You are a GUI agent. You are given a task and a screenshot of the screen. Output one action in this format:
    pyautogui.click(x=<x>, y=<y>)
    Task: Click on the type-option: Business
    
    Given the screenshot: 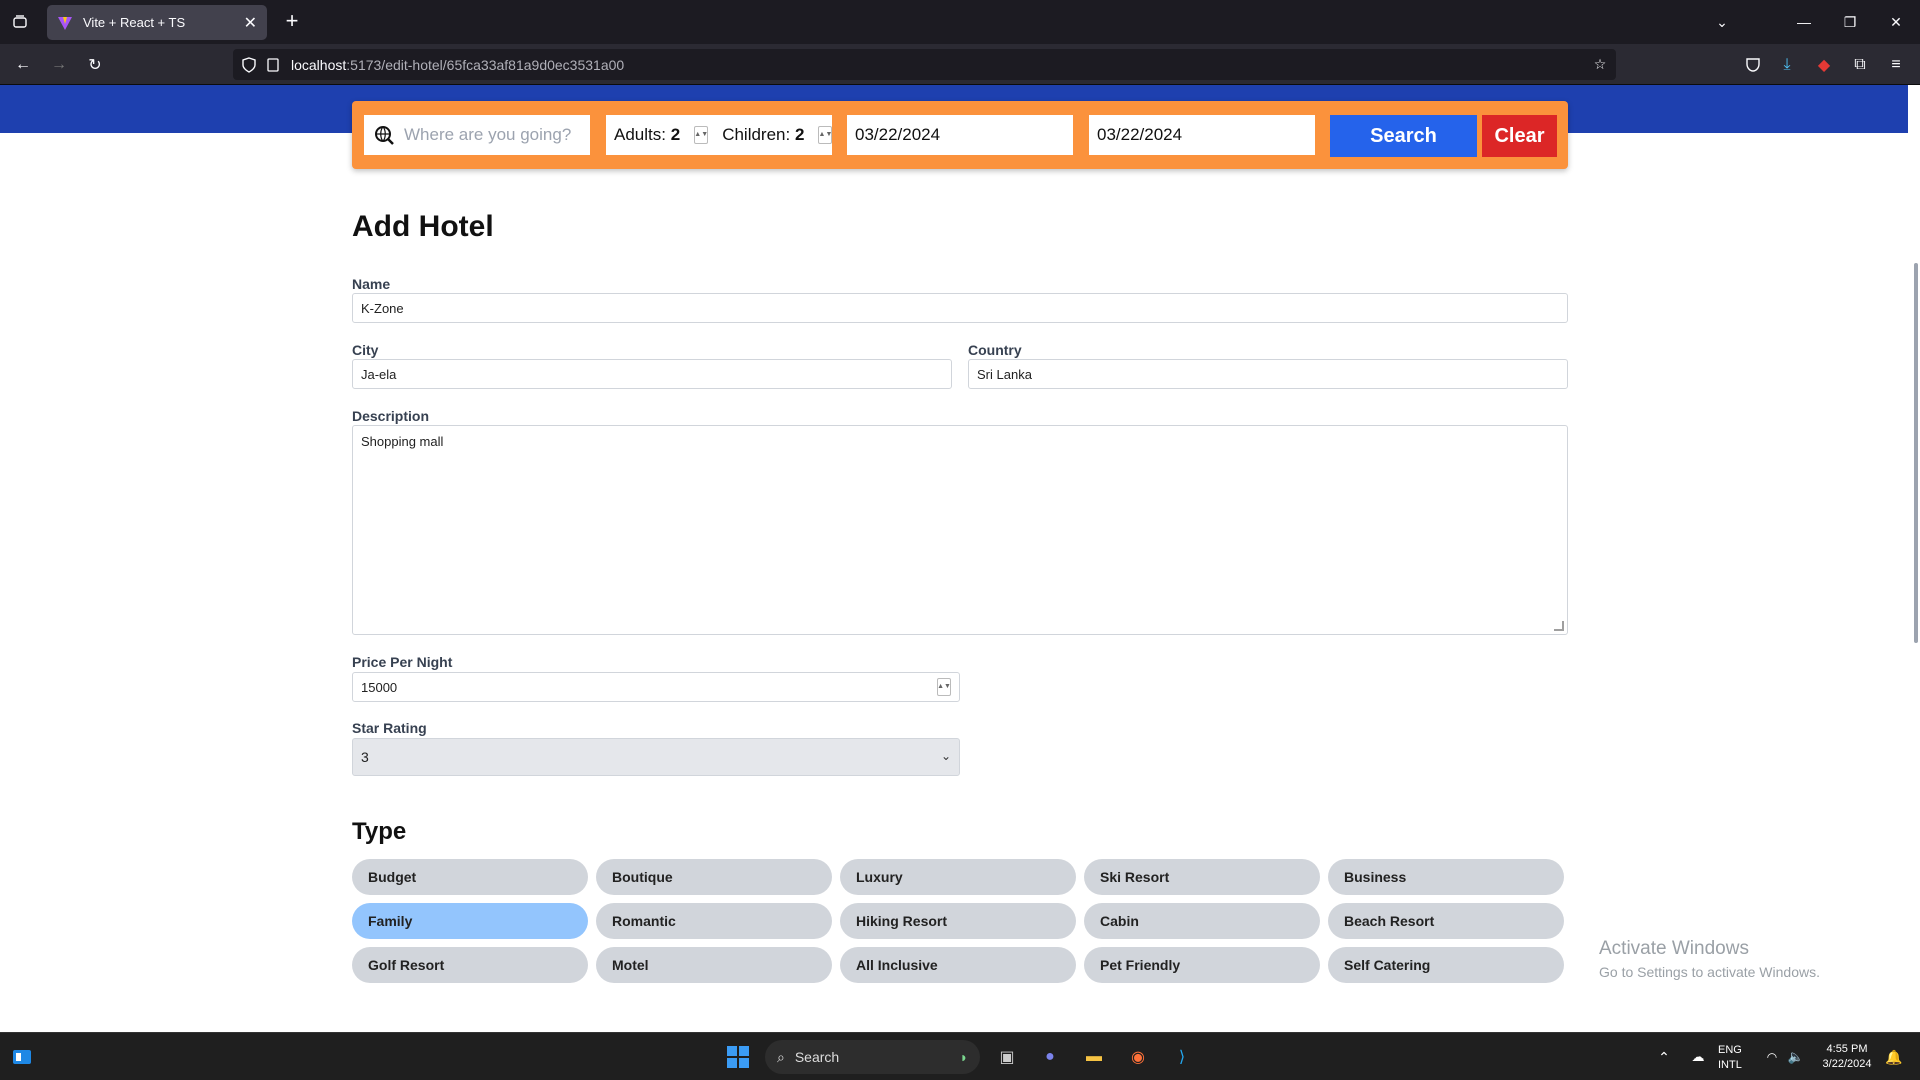 What is the action you would take?
    pyautogui.click(x=1446, y=877)
    